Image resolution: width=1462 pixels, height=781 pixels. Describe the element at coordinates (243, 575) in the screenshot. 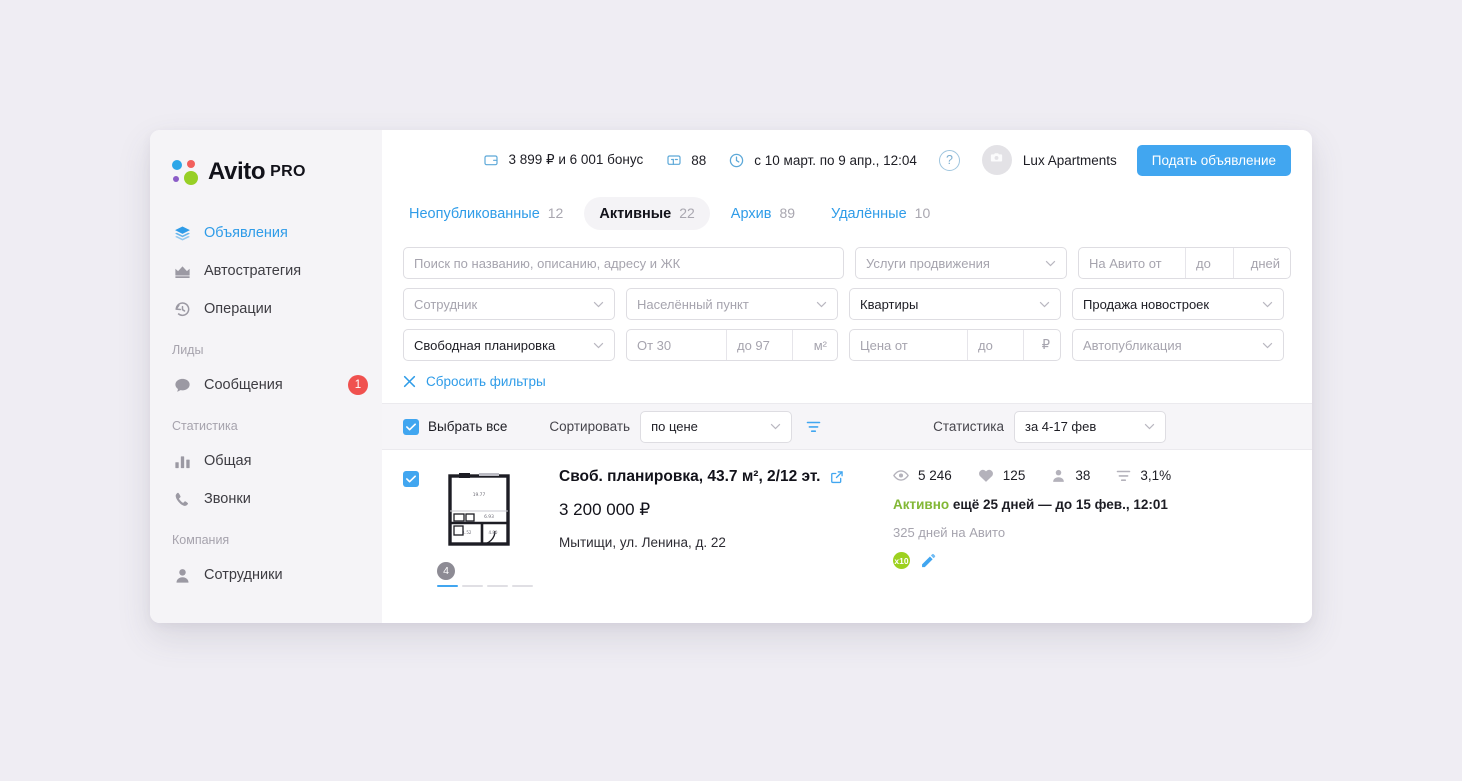

I see `sidebar-item-label: Сотрудники` at that location.